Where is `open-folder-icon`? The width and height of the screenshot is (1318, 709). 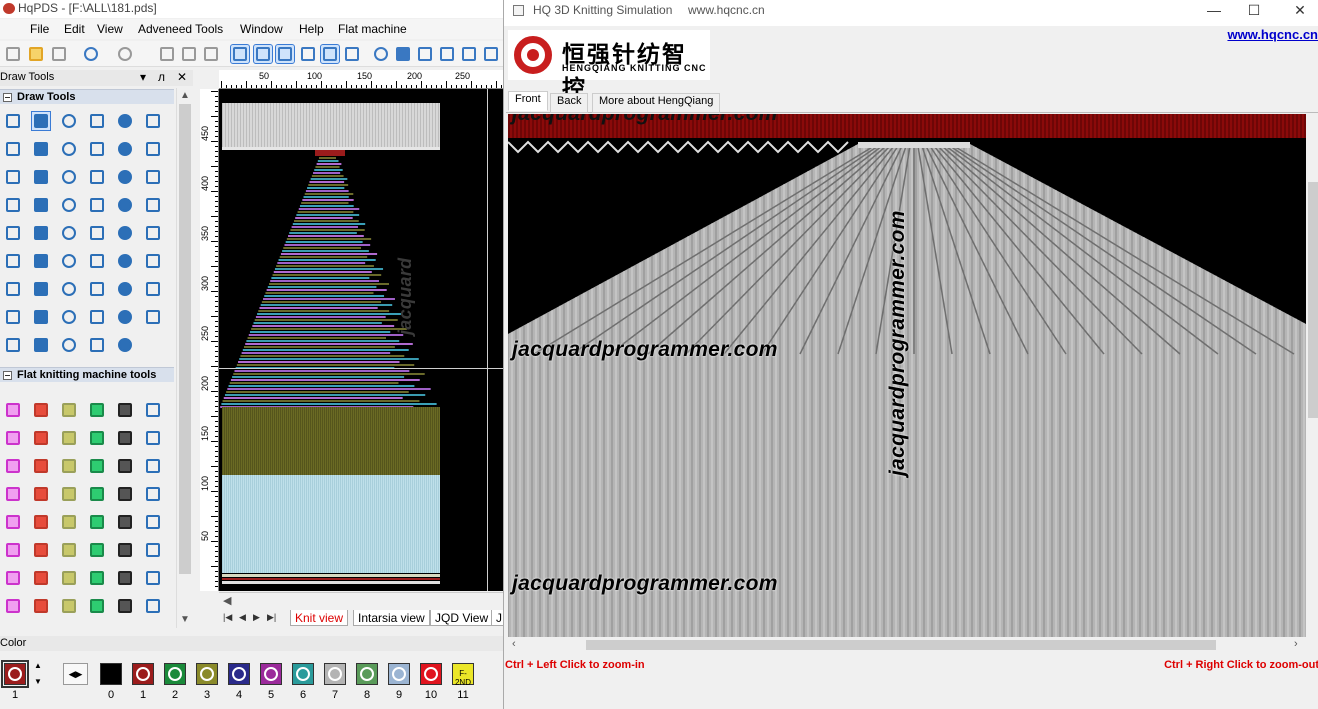 open-folder-icon is located at coordinates (36, 54).